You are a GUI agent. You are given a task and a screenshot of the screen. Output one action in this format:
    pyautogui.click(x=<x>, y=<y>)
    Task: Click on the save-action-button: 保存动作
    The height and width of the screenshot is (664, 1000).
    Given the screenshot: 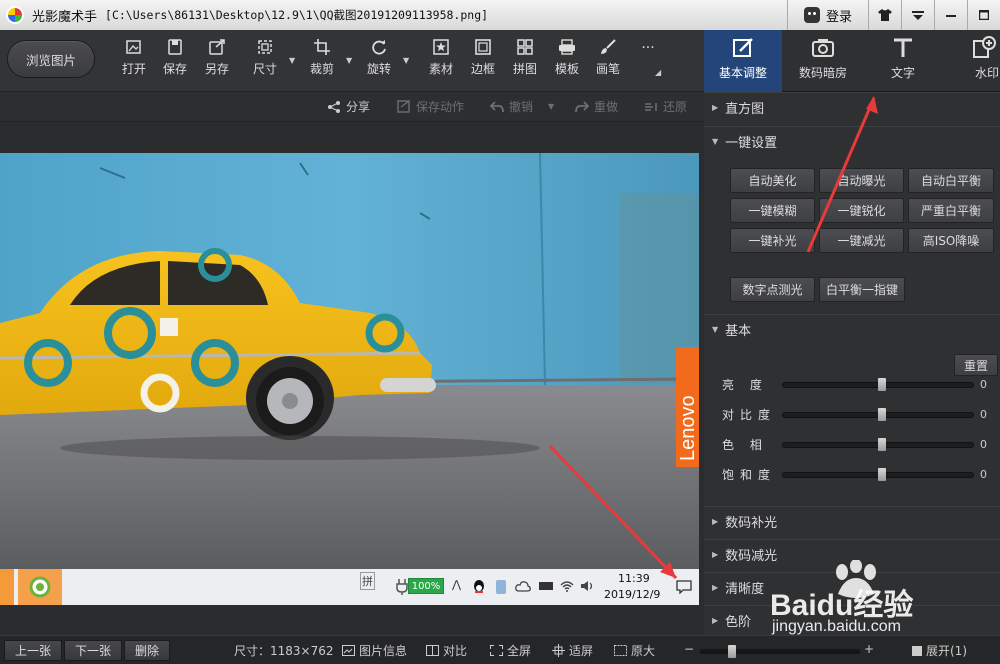 What is the action you would take?
    pyautogui.click(x=430, y=106)
    